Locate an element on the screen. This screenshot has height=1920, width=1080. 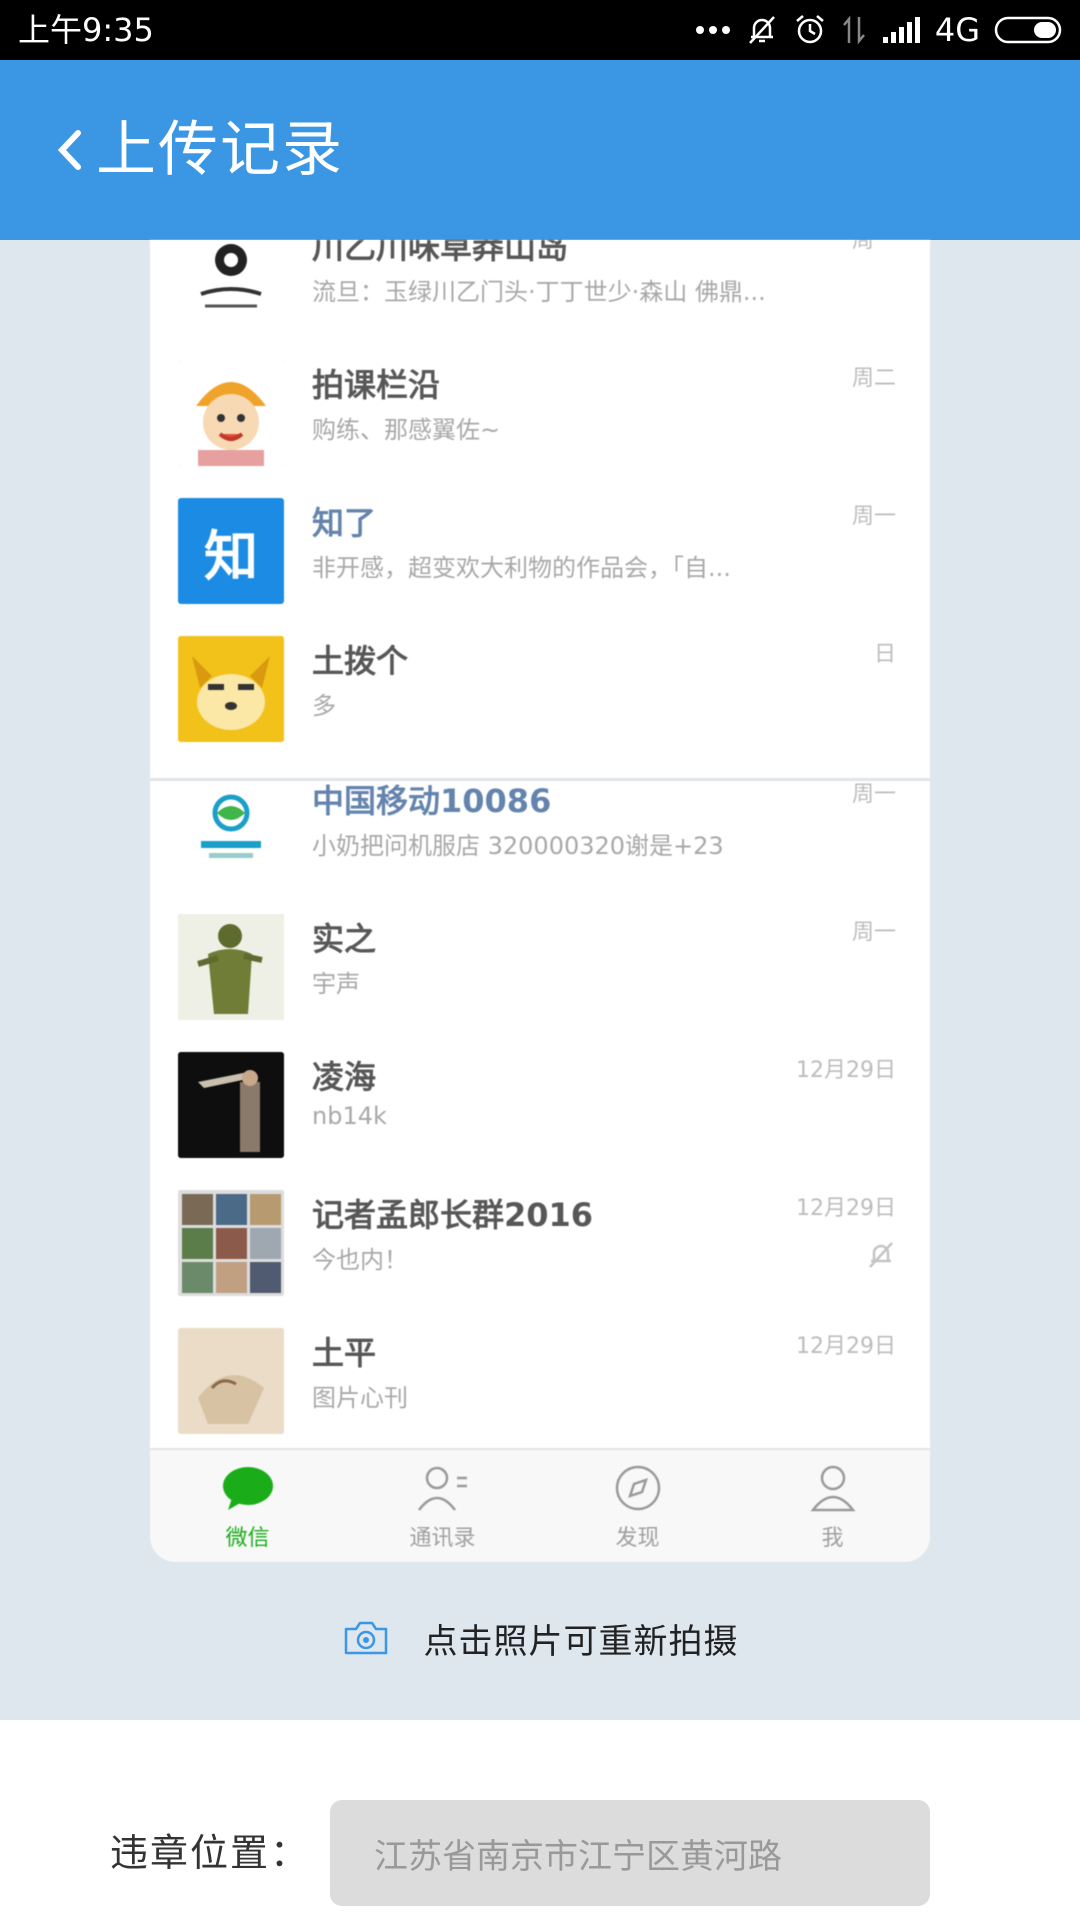
shiba-avatar-icon is located at coordinates (231, 689).